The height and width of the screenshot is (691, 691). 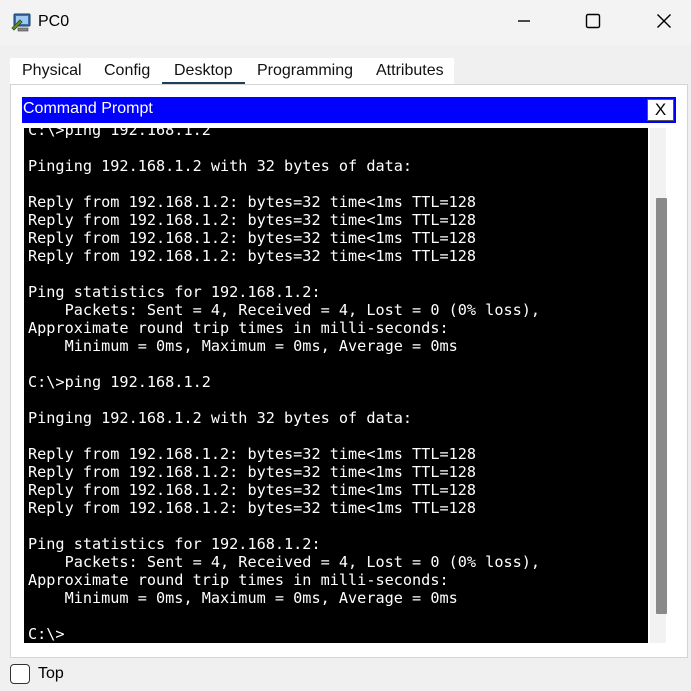 I want to click on close-button, so click(x=664, y=23).